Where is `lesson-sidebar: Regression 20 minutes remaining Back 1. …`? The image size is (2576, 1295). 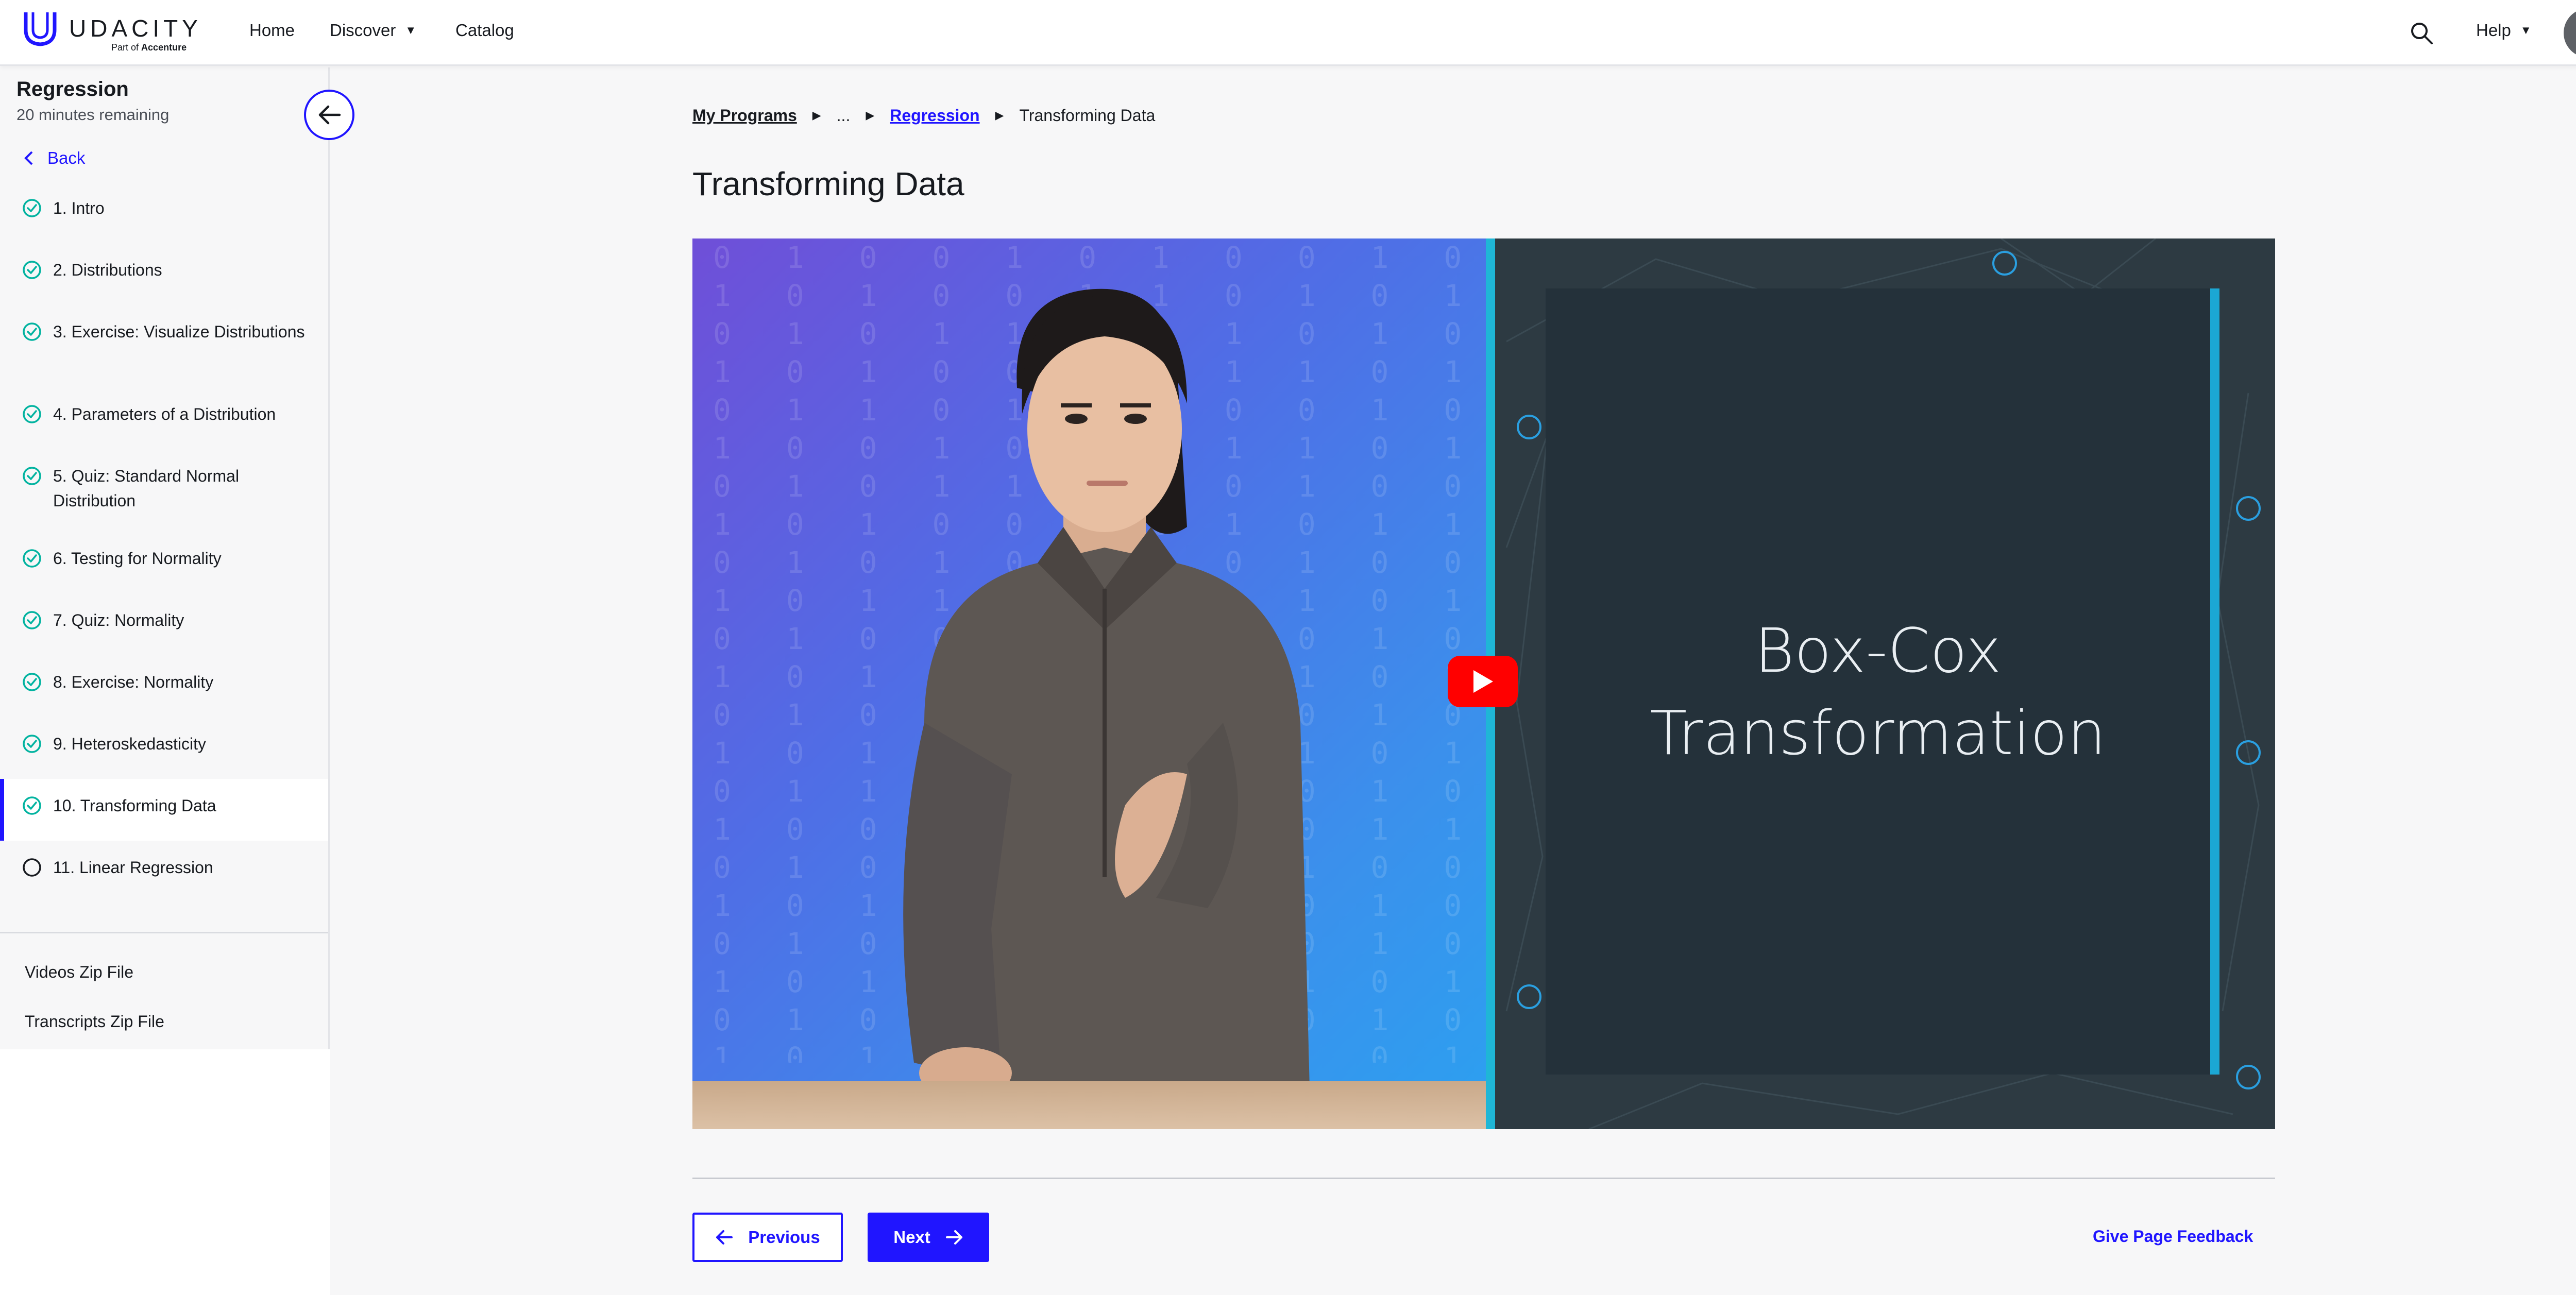 lesson-sidebar: Regression 20 minutes remaining Back 1. … is located at coordinates (165, 558).